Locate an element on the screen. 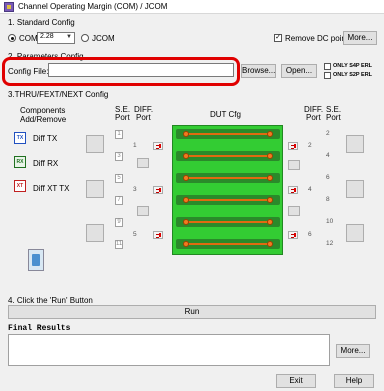  left-se-port-subheading: Port is located at coordinates (122, 117).